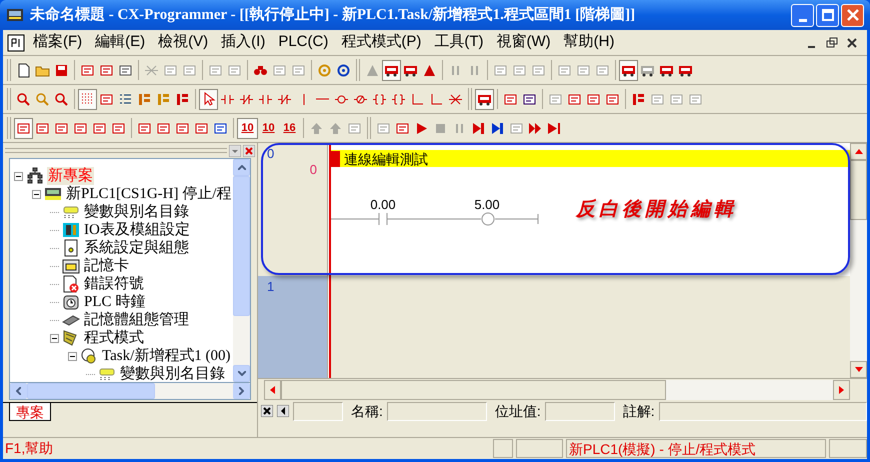 The height and width of the screenshot is (462, 870). Describe the element at coordinates (333, 15) in the screenshot. I see `window-title: 未命名標題 - CX-Programmer - [[執行停止中] - 新PLC1.Task/新增程式1.程式區間1 [階梯圖]]` at that location.